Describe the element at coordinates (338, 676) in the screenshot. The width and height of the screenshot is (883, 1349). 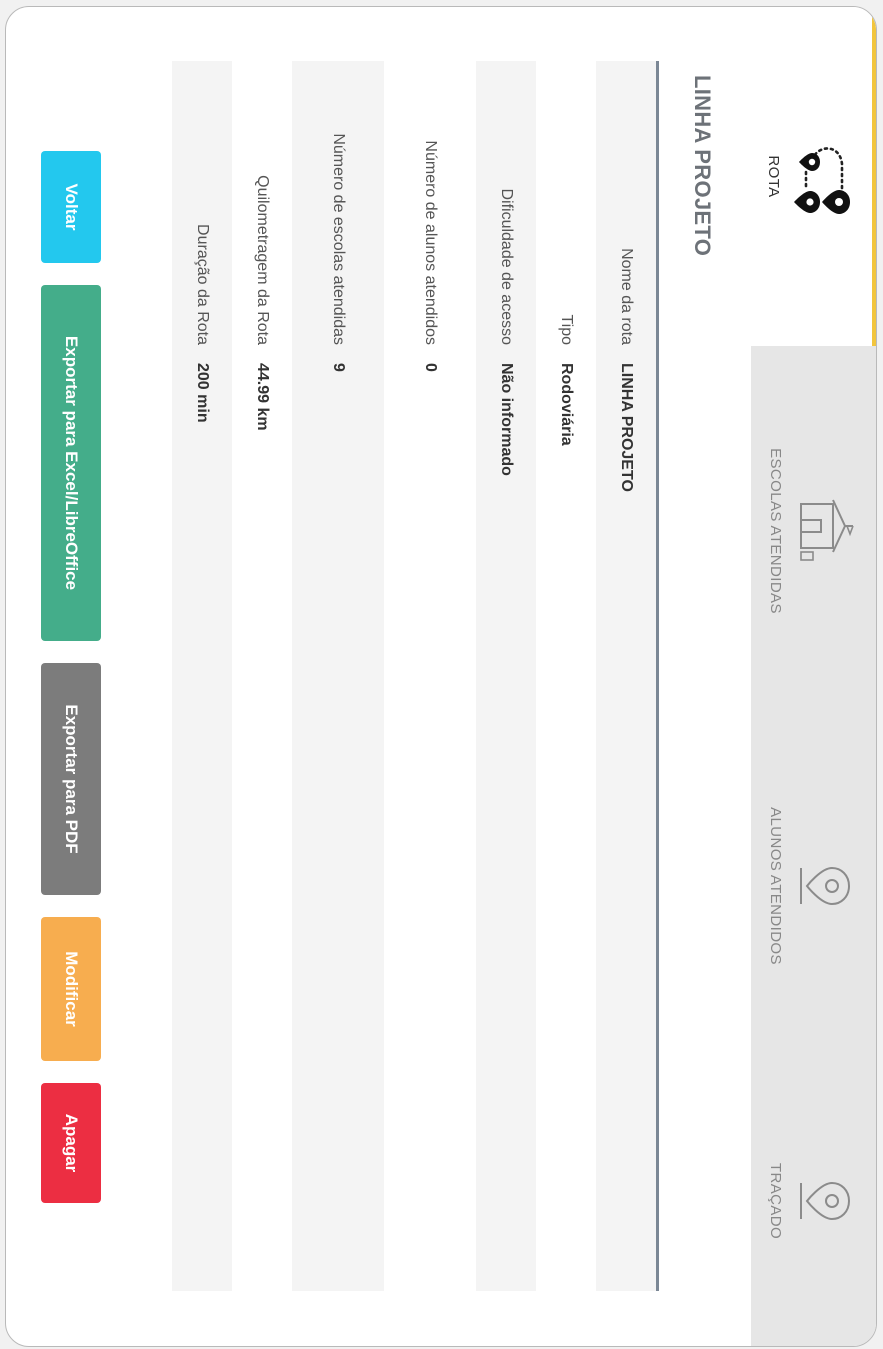
I see `table-row: Número de escolas atendidas 9` at that location.